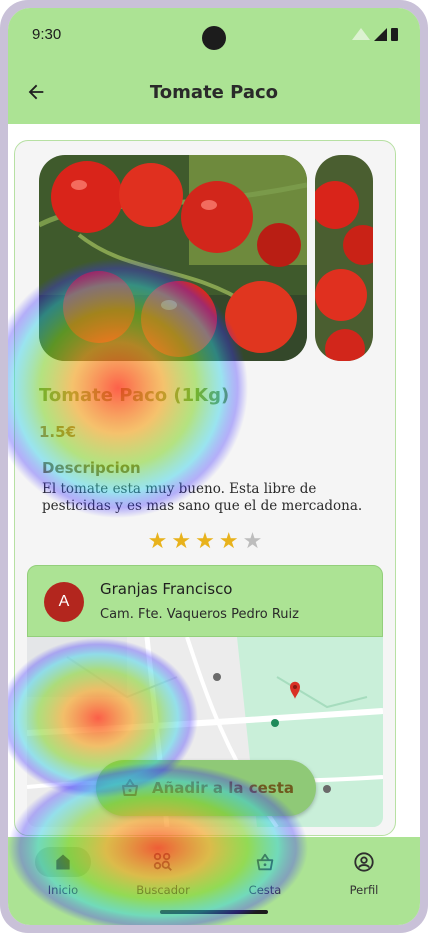  I want to click on nav-item-buscador: Buscador, so click(163, 872).